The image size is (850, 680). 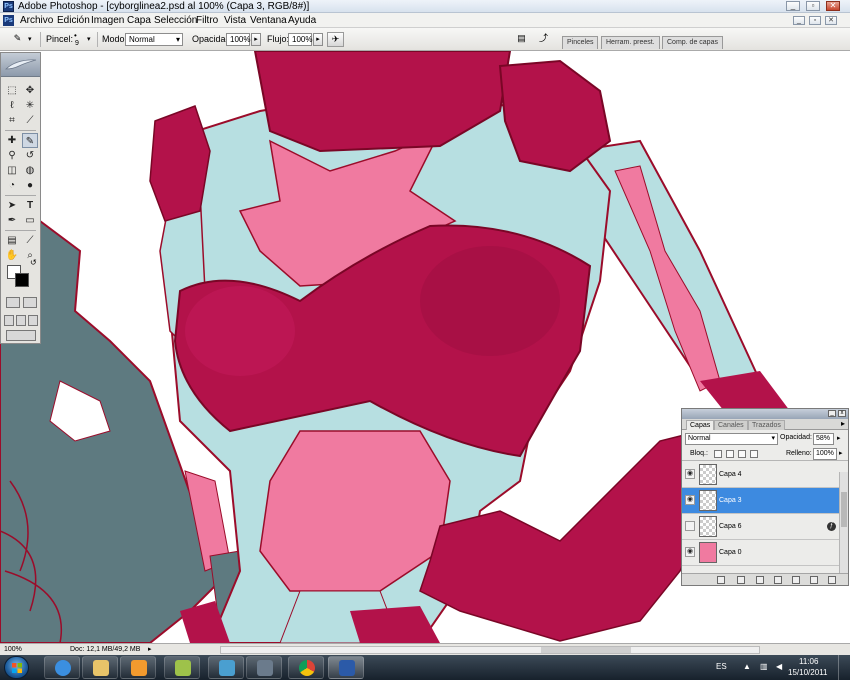 I want to click on lasso-icon: ℓ, so click(x=12, y=105).